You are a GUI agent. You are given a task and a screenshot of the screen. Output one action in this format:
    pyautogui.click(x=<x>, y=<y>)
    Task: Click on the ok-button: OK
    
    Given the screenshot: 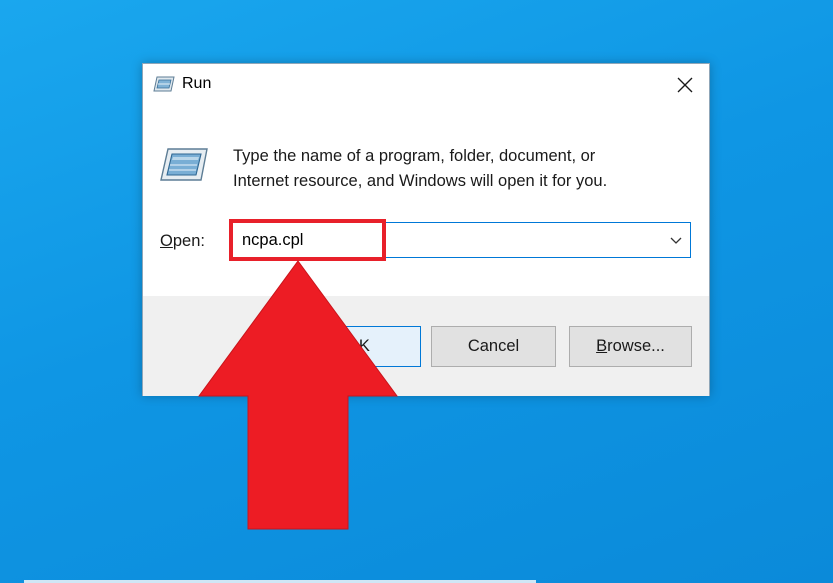 What is the action you would take?
    pyautogui.click(x=358, y=346)
    